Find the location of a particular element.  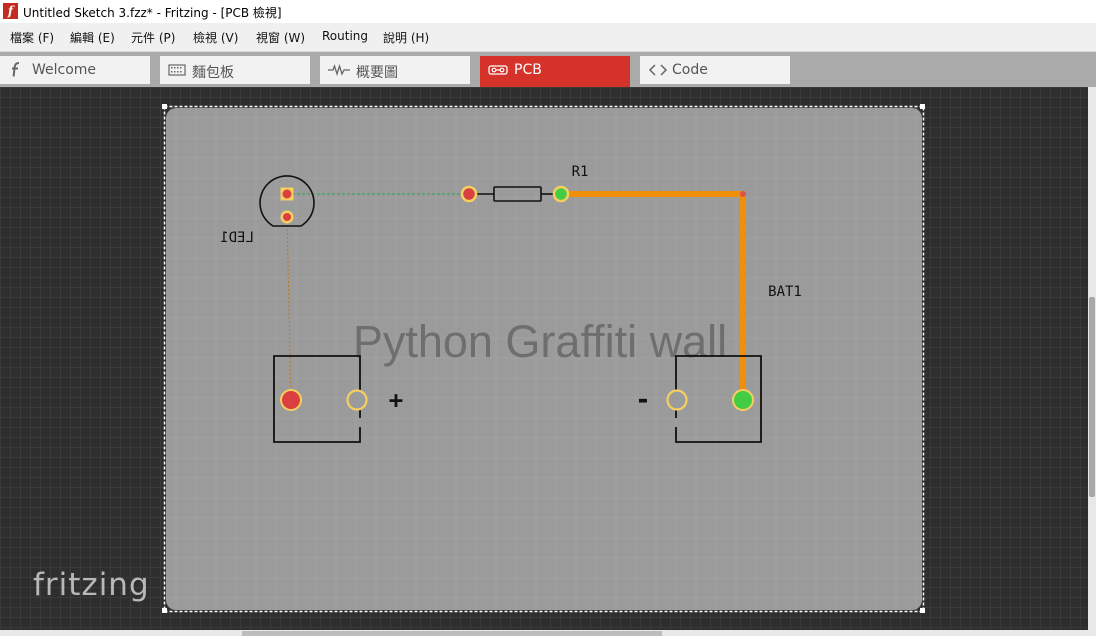

tab-breadboard: 麵包板 is located at coordinates (235, 70).